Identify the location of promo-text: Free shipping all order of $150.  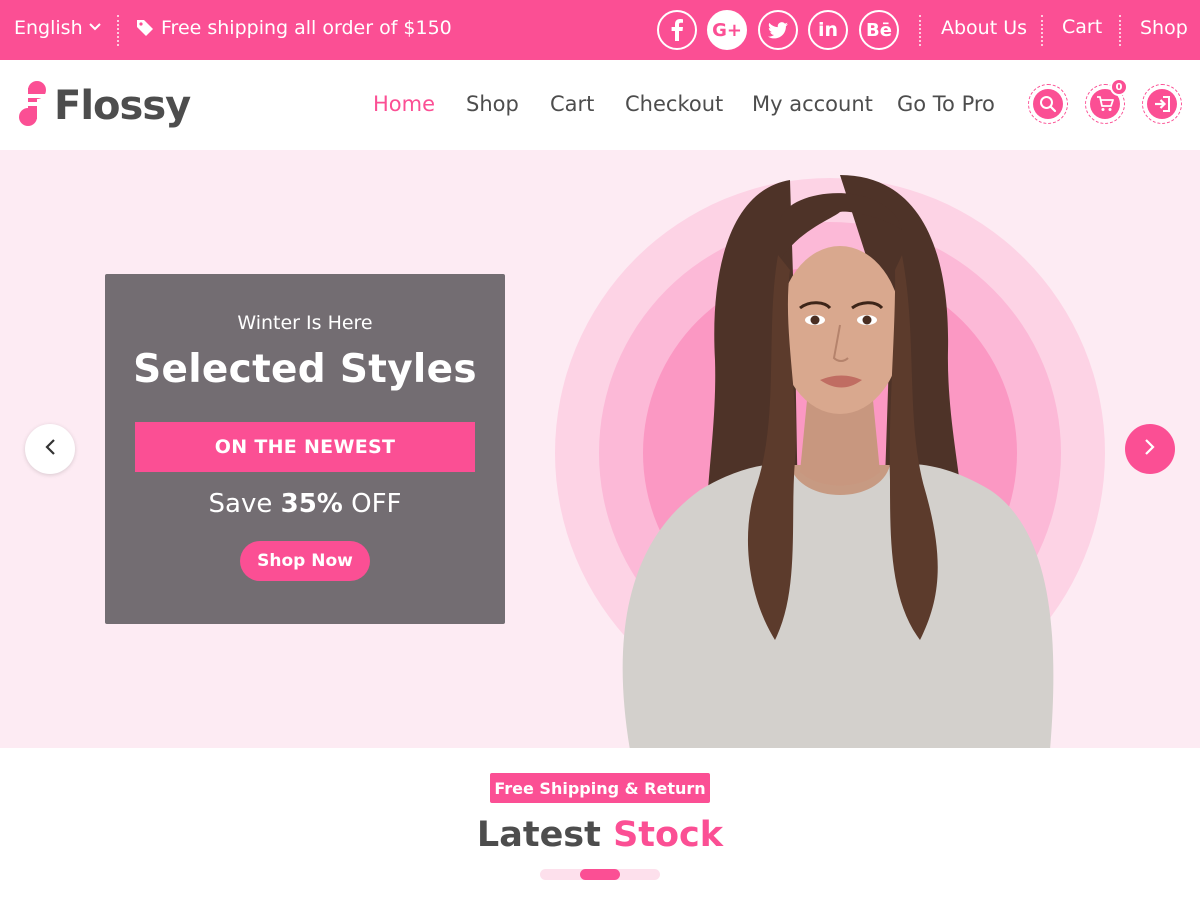
(306, 28).